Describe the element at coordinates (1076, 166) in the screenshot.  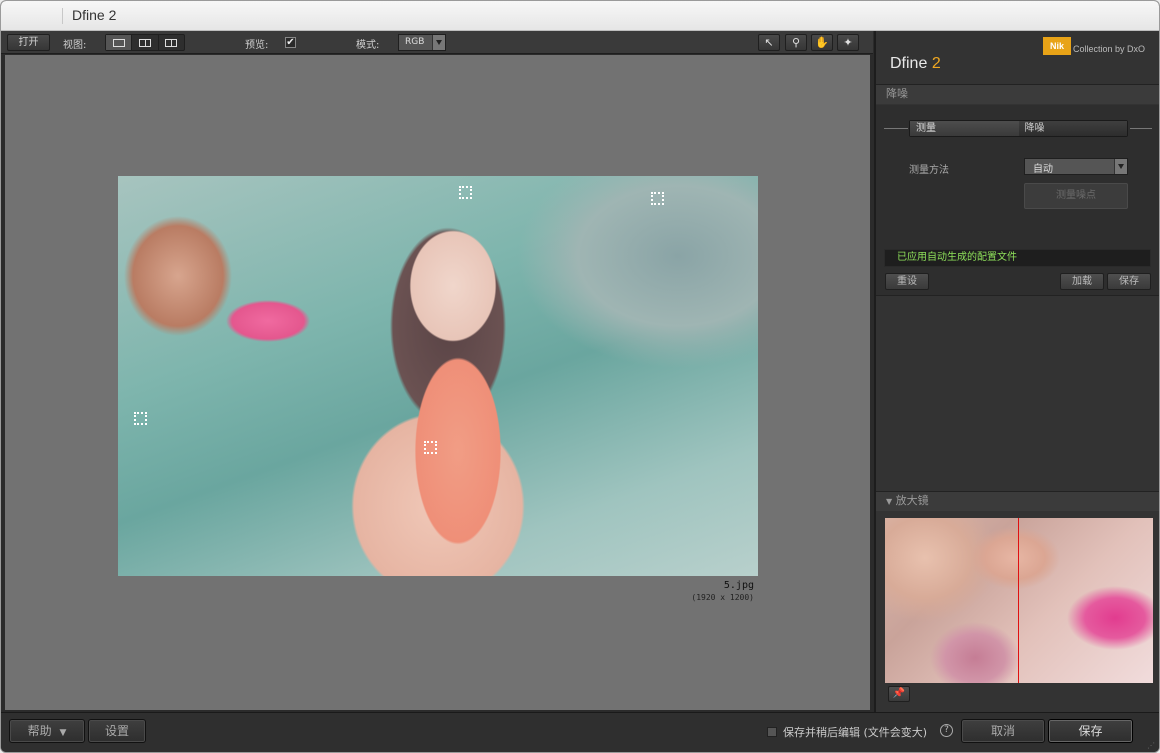
I see `method-select: 自动` at that location.